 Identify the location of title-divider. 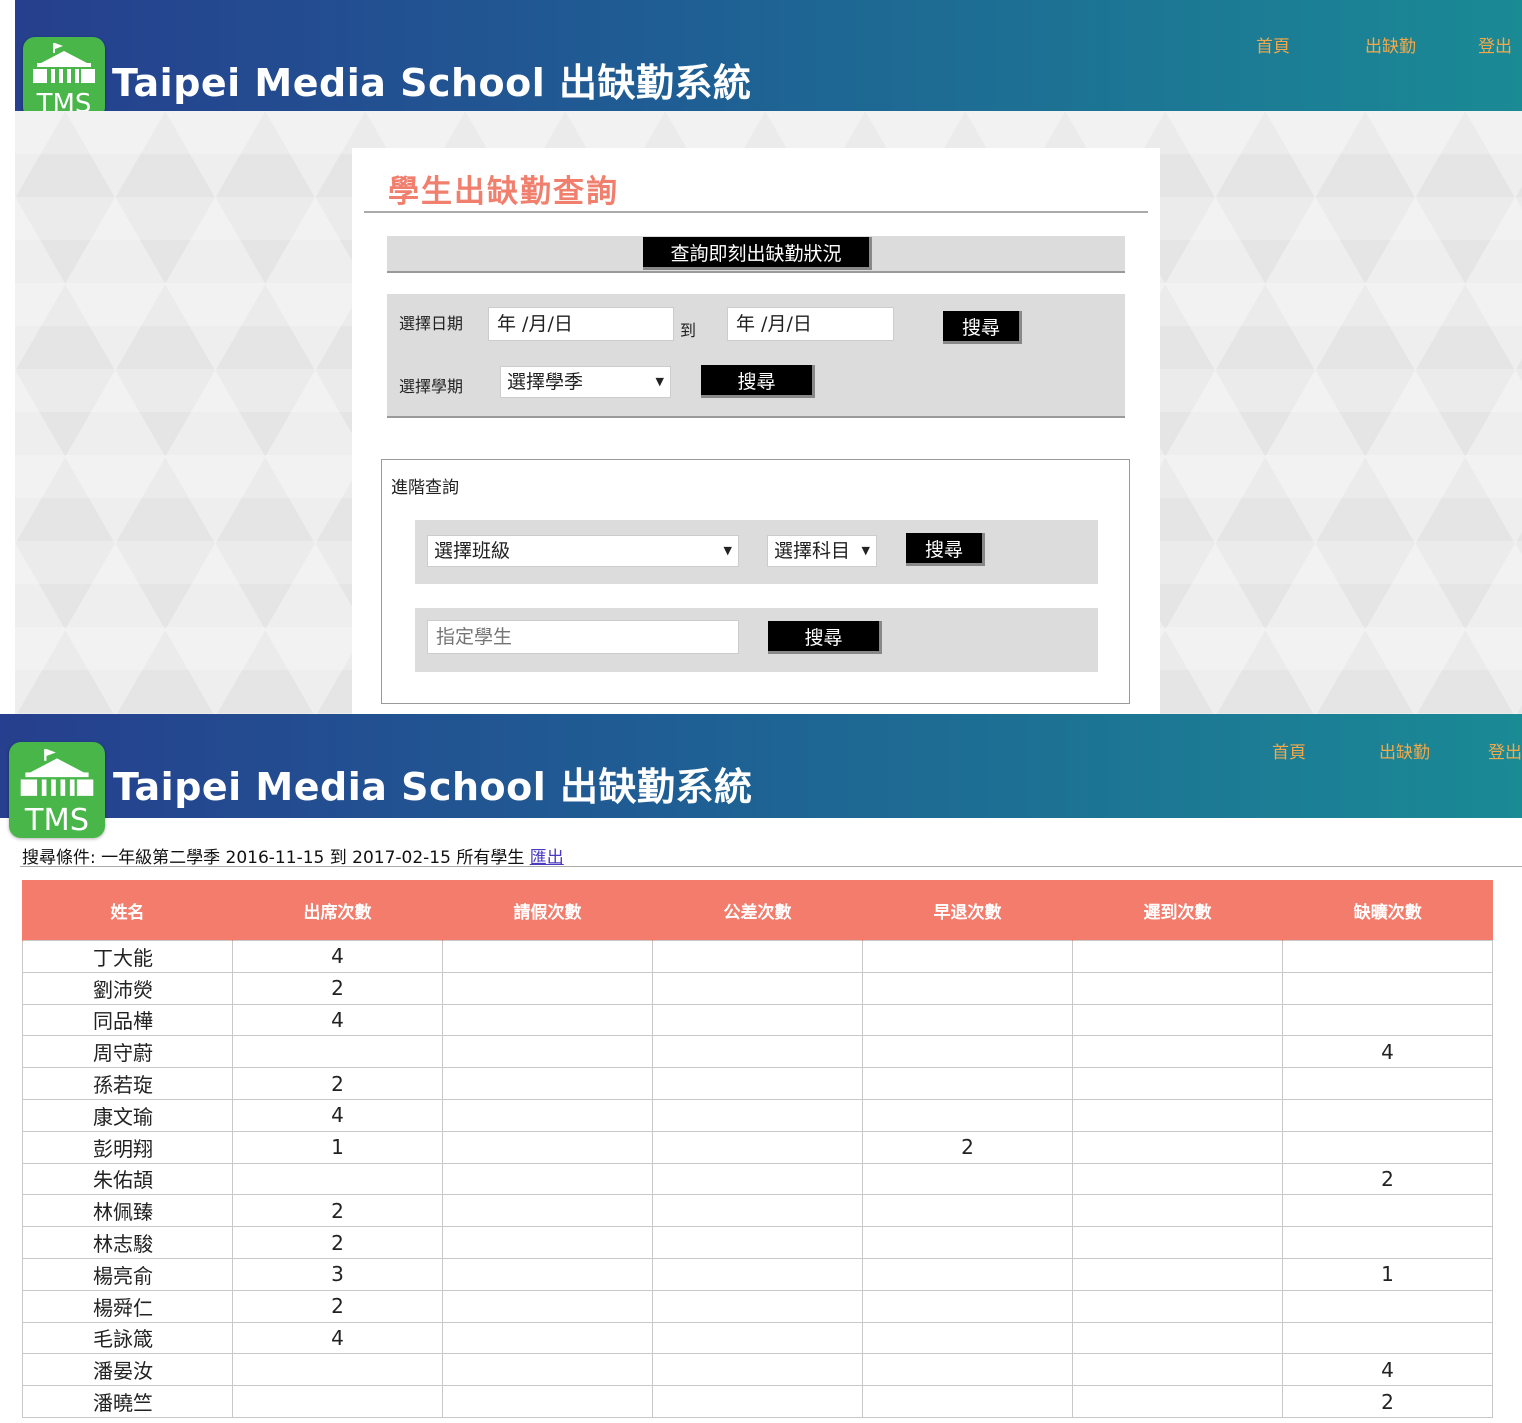
(756, 212).